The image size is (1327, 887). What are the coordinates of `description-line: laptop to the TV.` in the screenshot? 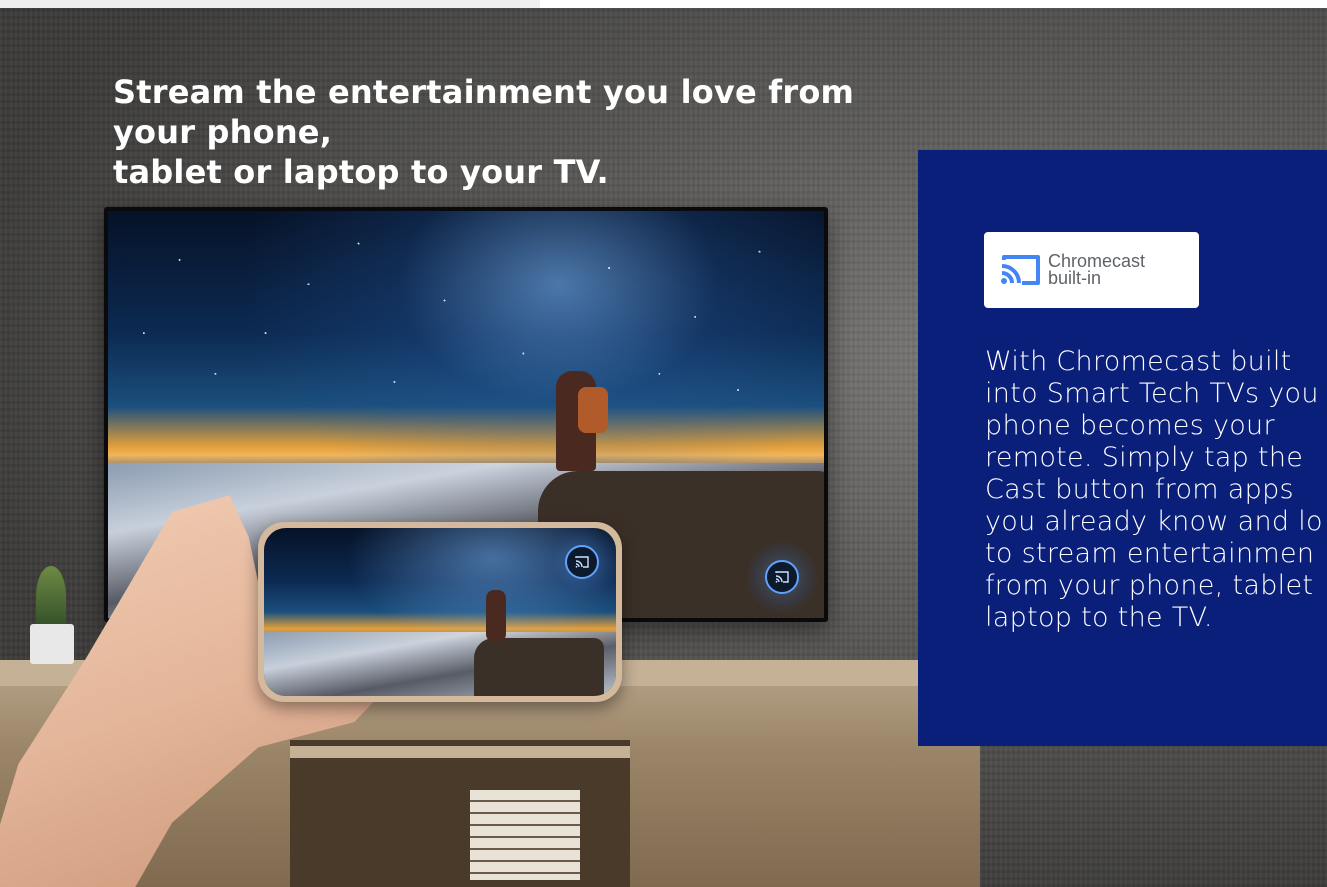 It's located at (1099, 617).